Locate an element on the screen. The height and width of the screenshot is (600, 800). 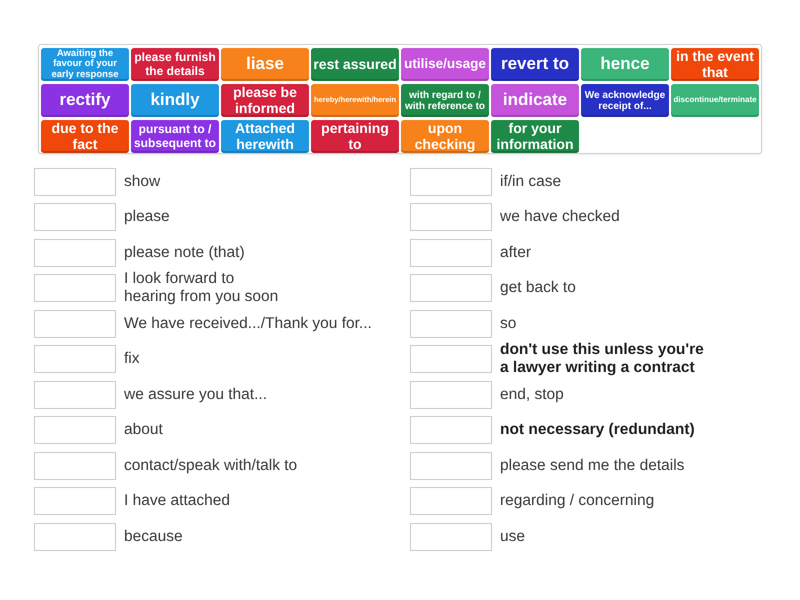
answer-tile: pursuant to / subsequent to is located at coordinates (175, 136).